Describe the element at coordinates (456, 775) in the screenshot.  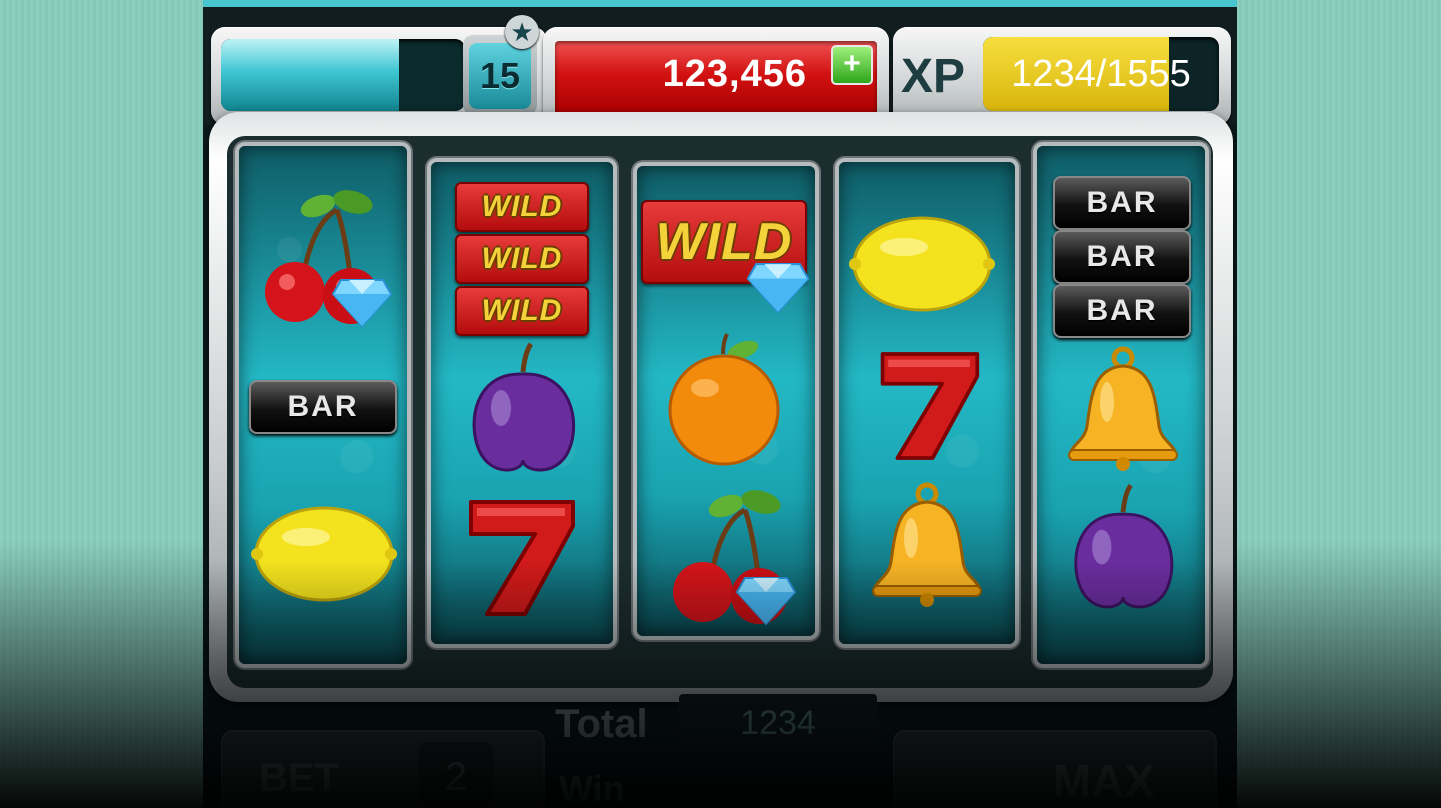
I see `bet-value: 2` at that location.